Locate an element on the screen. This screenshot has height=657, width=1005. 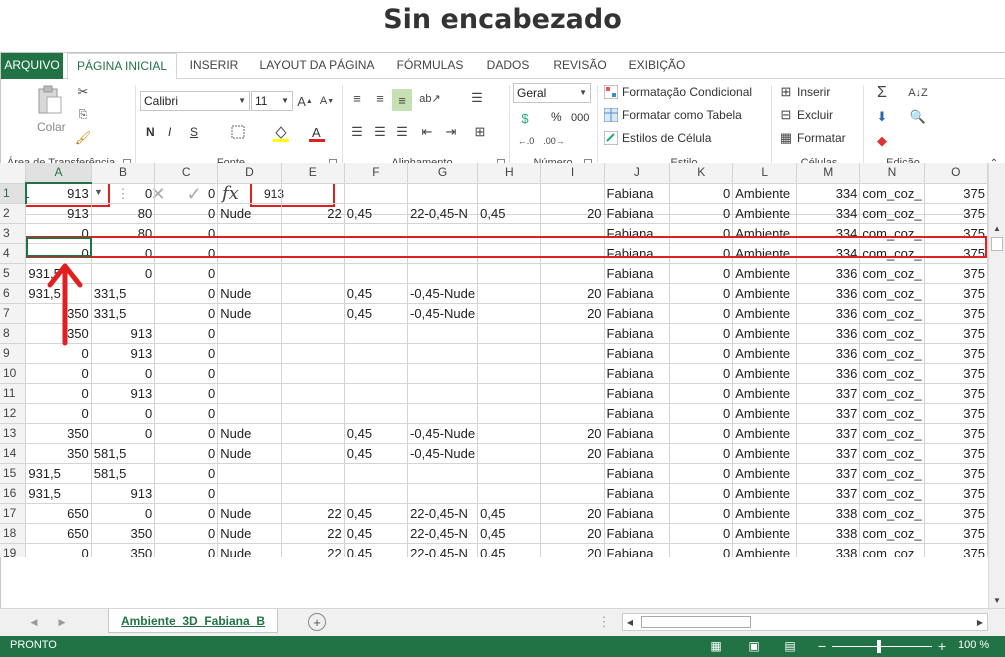
row-header: 11 is located at coordinates (13, 393).